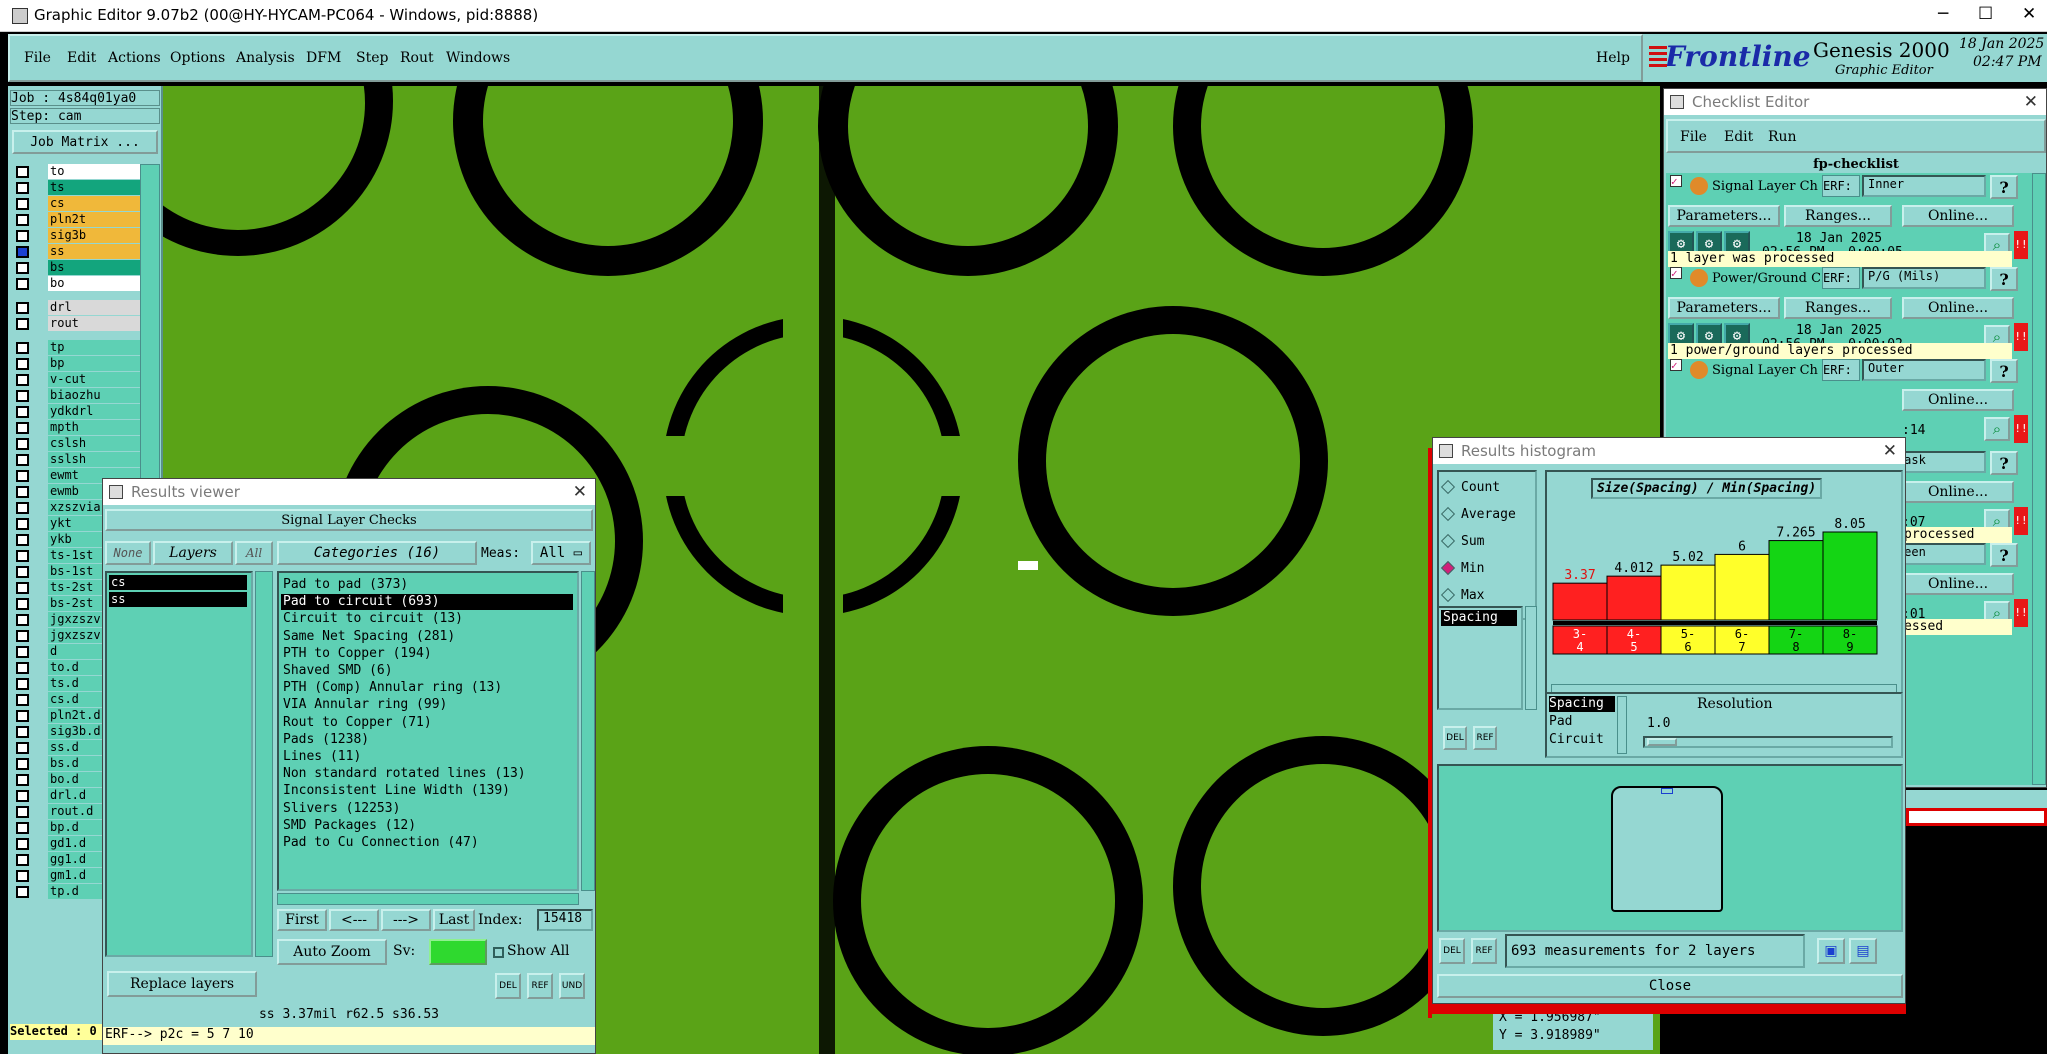 The height and width of the screenshot is (1054, 2047). What do you see at coordinates (427, 688) in the screenshot?
I see `category-item: PTH (Comp) Annular ring (13)` at bounding box center [427, 688].